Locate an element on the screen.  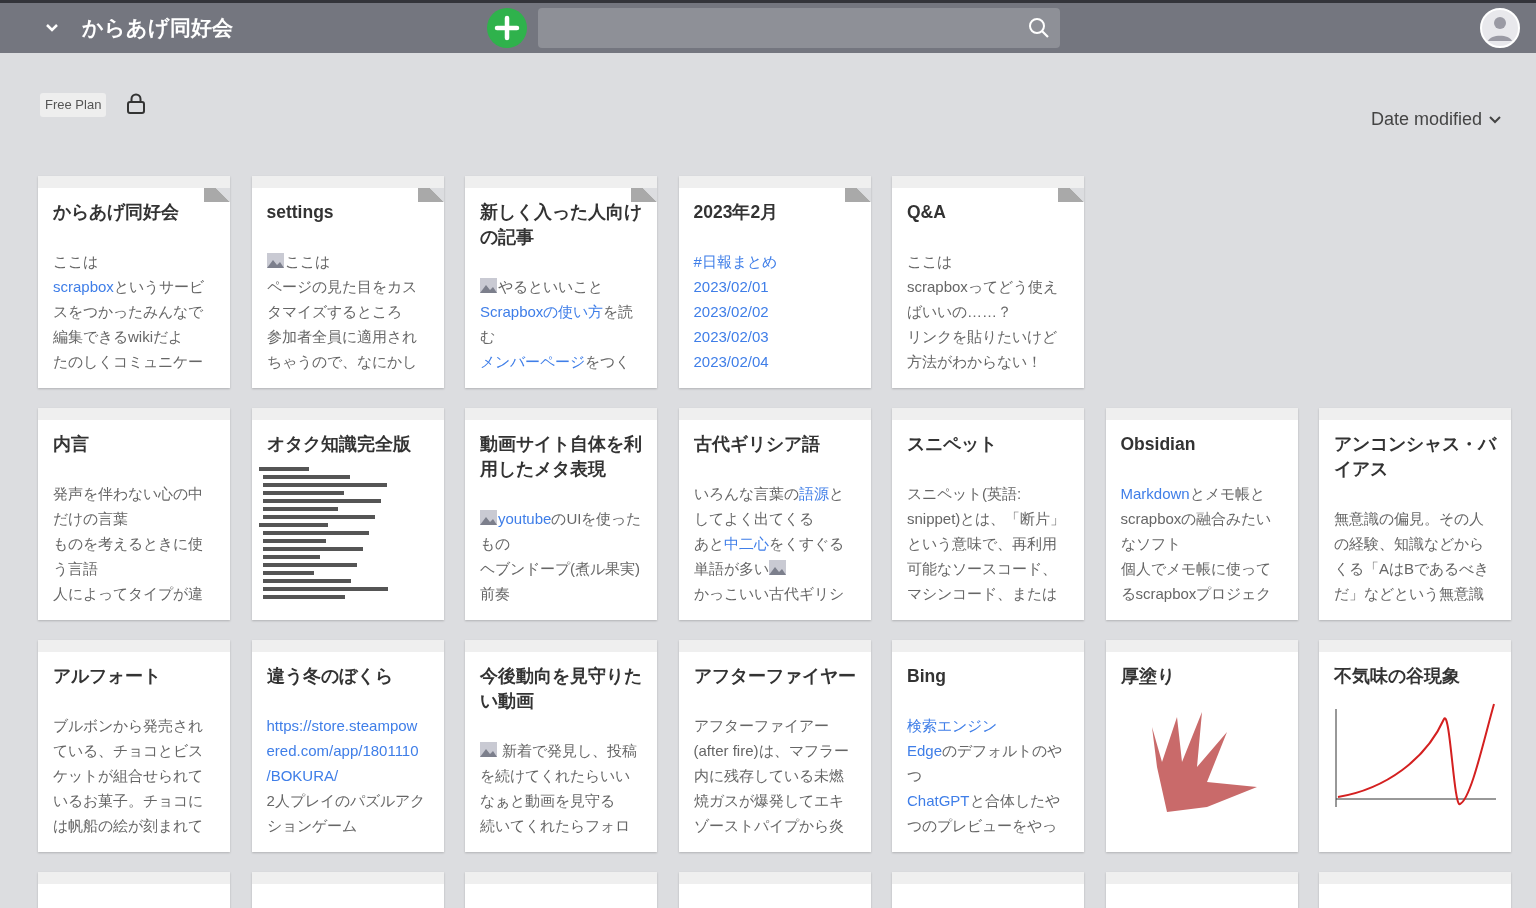
preview-text: のUIを使った is located at coordinates (596, 518).